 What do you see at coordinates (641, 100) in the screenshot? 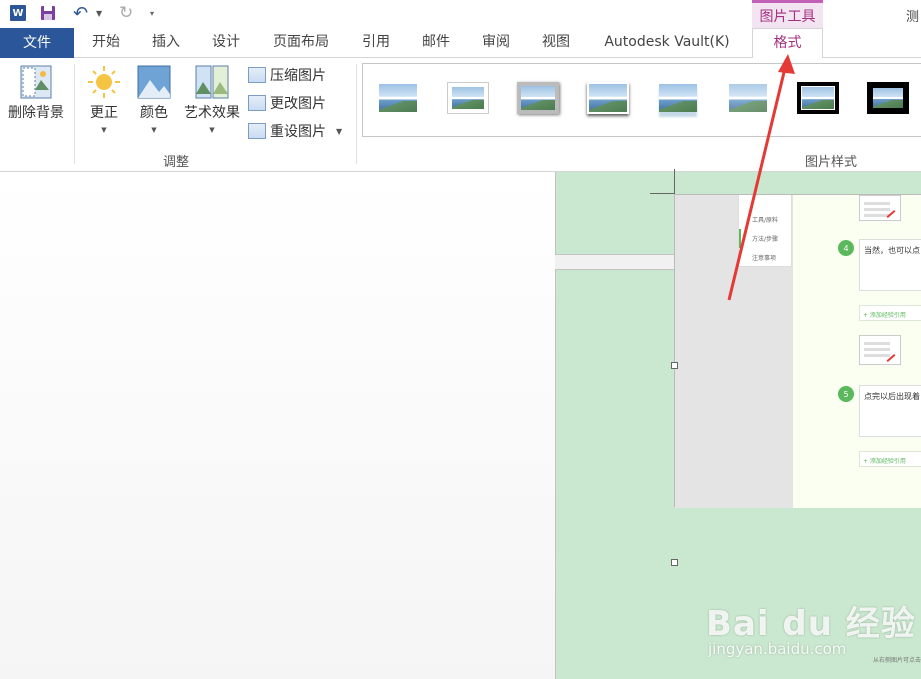
I see `picture-styles-gallery` at bounding box center [641, 100].